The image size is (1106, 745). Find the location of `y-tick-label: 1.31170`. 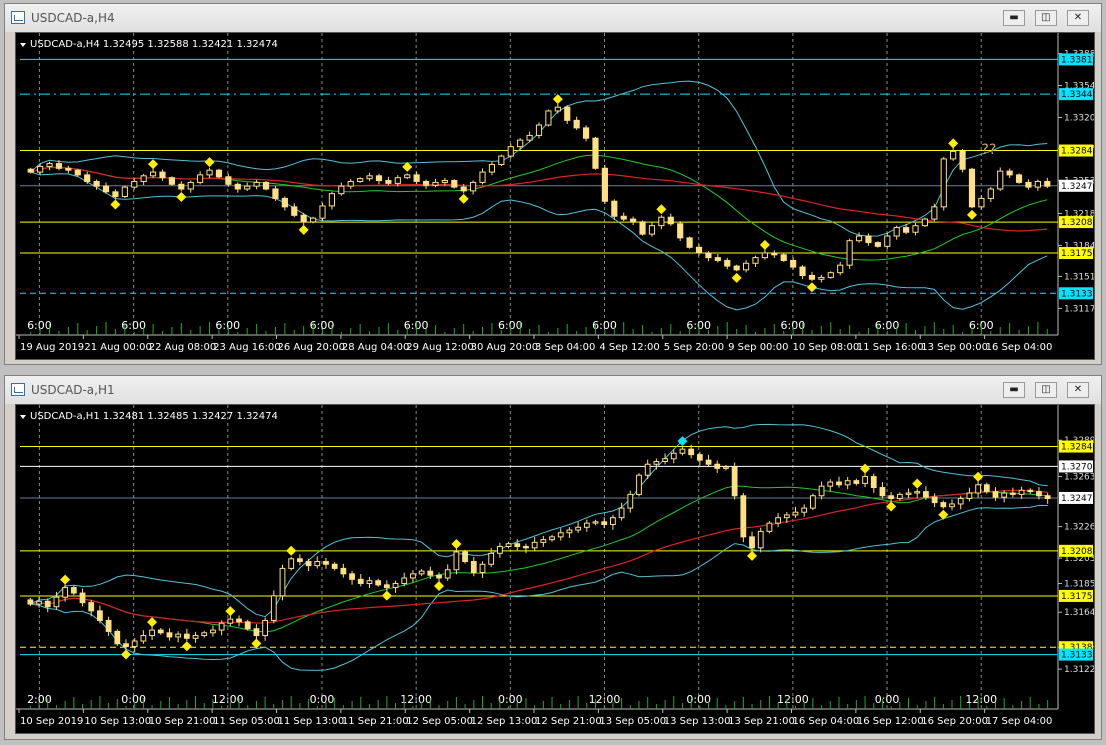

y-tick-label: 1.31170 is located at coordinates (1079, 309).